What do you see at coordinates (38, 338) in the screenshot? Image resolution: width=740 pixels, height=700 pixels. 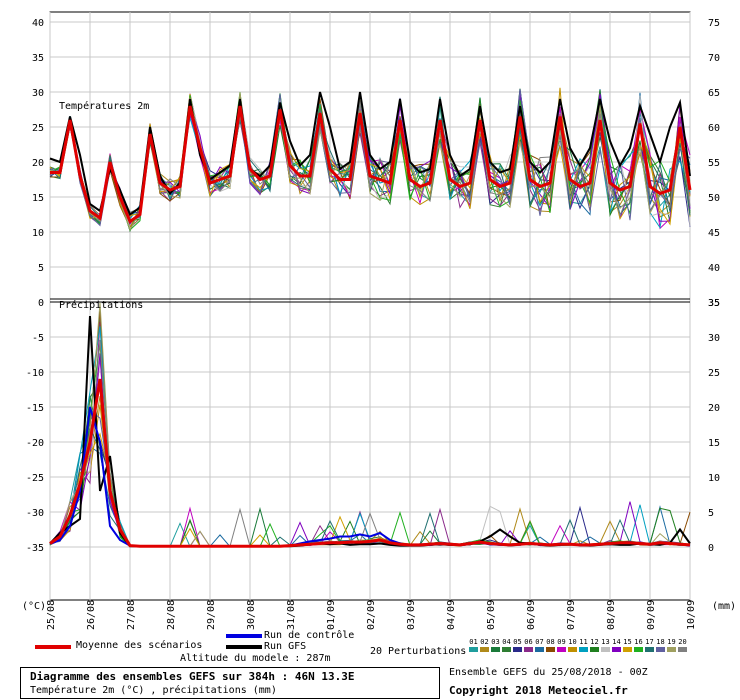 I see `precip-tick-label: -5` at bounding box center [38, 338].